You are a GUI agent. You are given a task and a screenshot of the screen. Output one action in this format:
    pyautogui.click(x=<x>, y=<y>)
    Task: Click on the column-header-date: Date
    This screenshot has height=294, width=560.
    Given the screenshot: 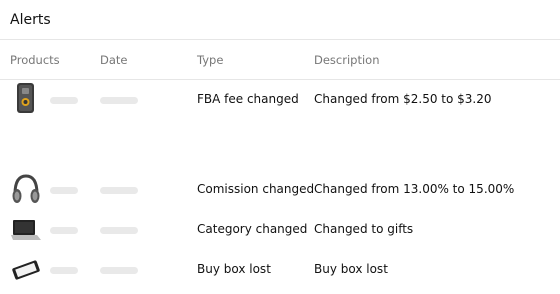 What is the action you would take?
    pyautogui.click(x=114, y=60)
    